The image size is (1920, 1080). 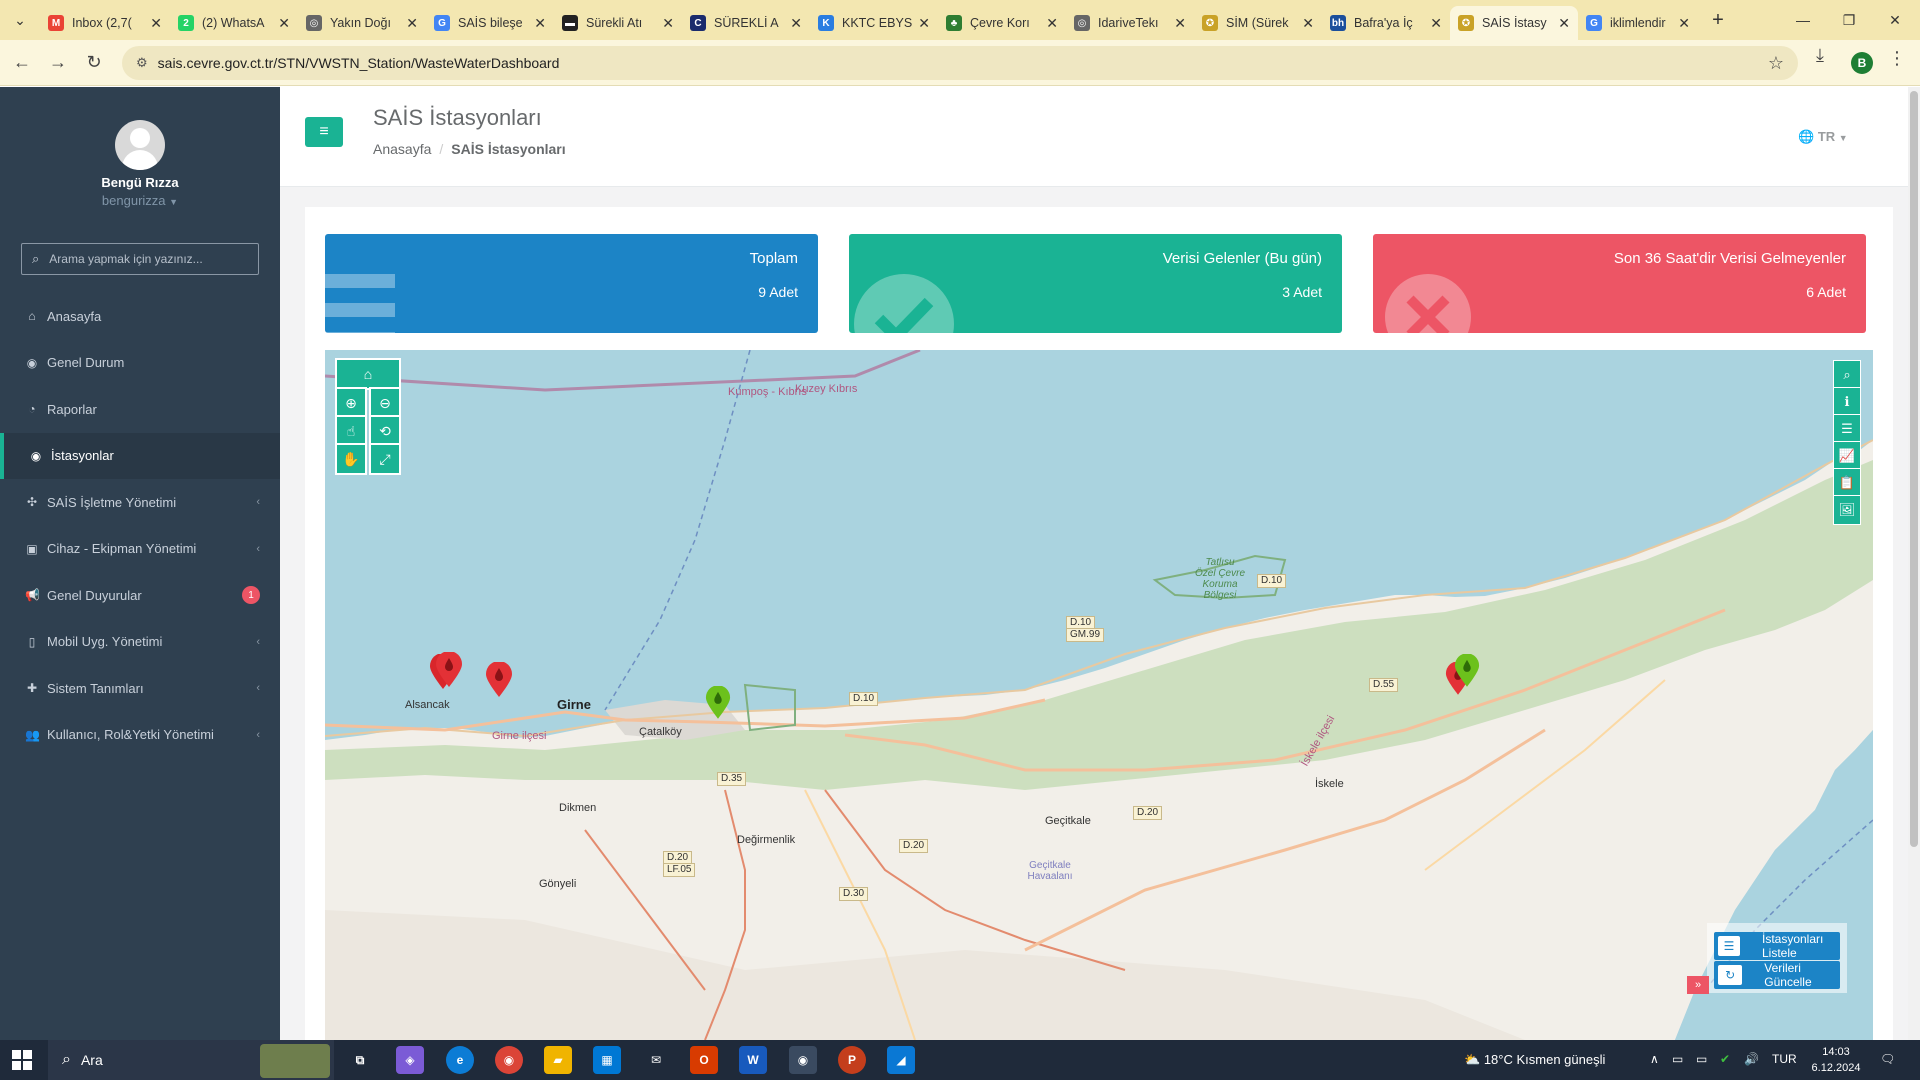 I want to click on copilot-icon: ◈, so click(x=410, y=1060).